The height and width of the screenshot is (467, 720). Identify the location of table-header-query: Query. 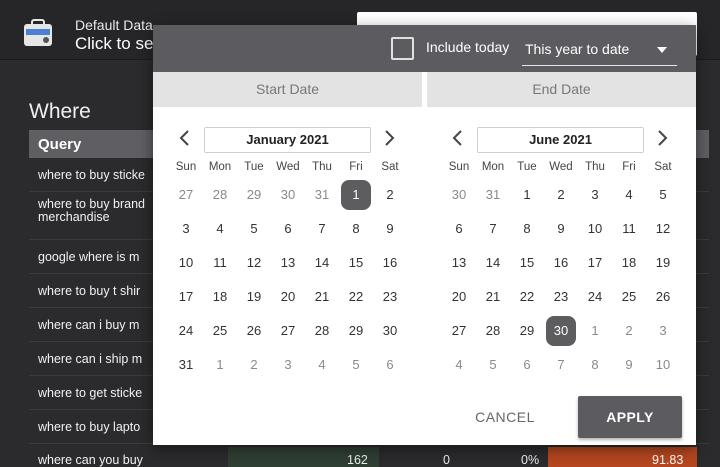
(59, 144).